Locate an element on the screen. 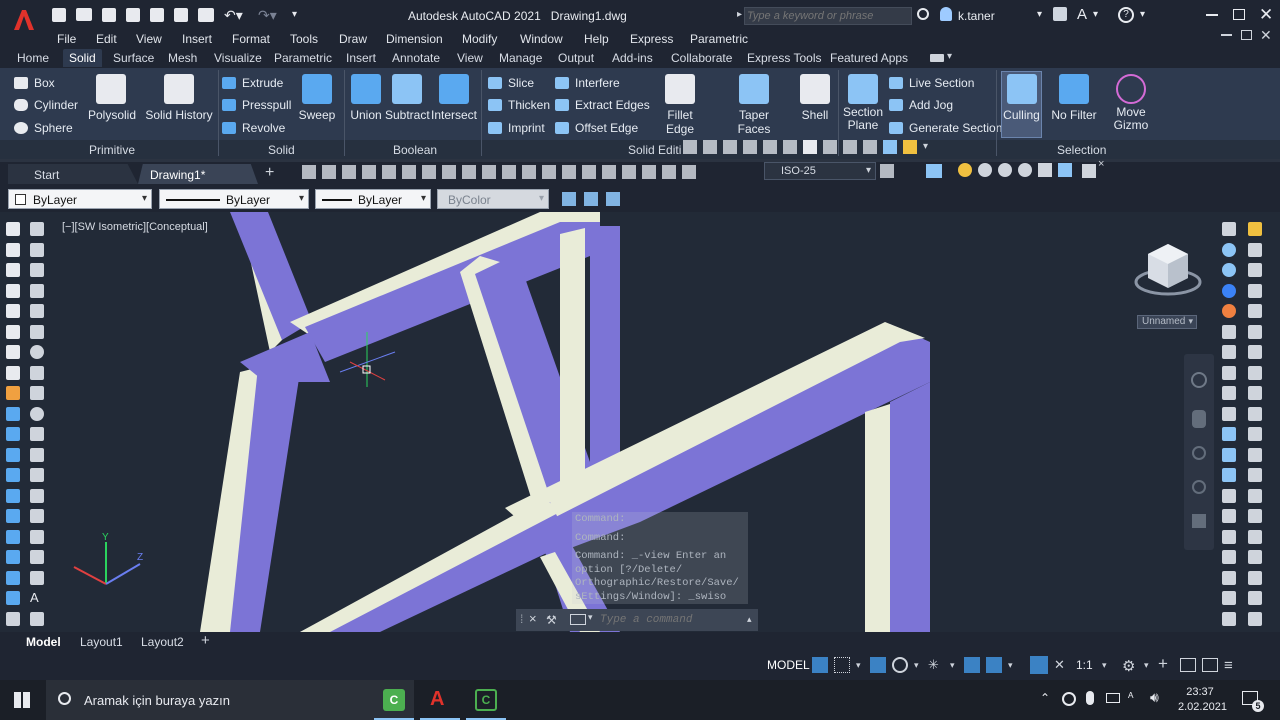 The height and width of the screenshot is (720, 1280). thicken-right-icon is located at coordinates (1255, 536).